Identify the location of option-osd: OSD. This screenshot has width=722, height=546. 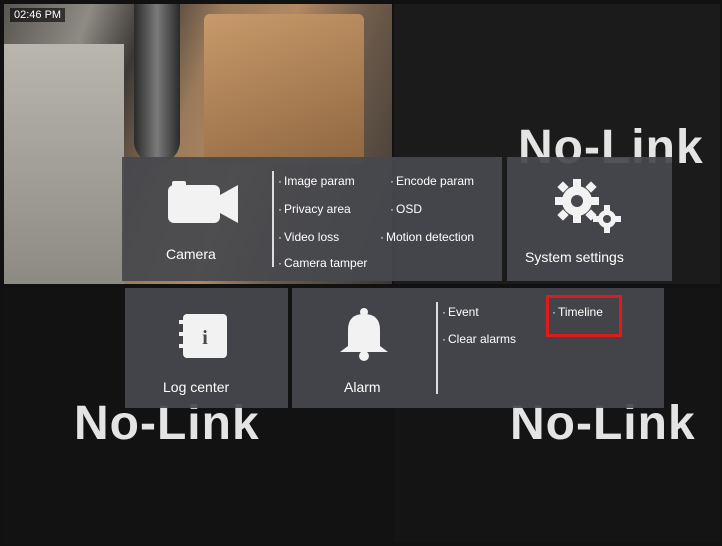
(406, 209).